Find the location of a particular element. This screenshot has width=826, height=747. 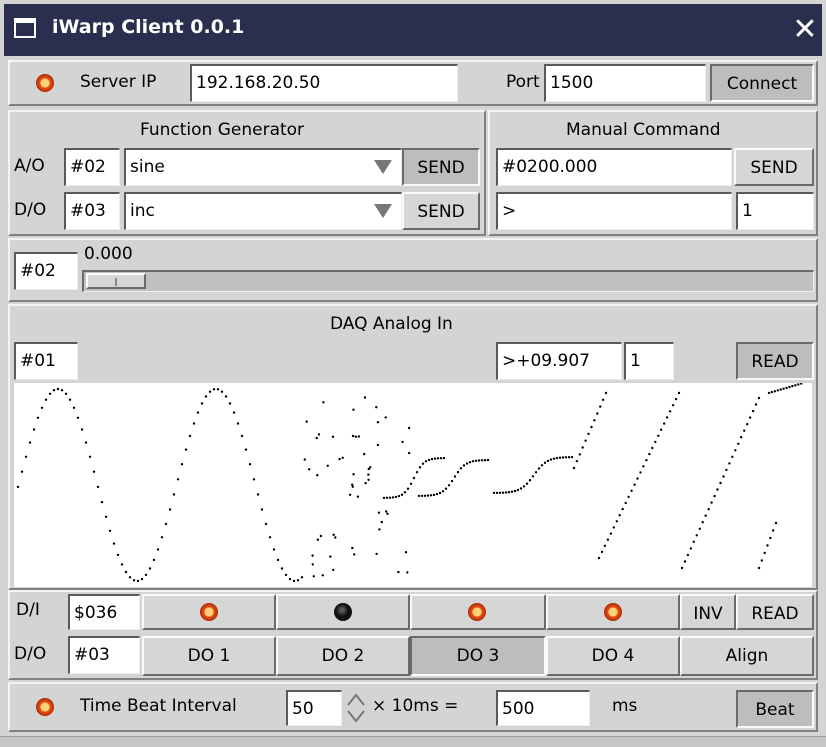

manual-response-field: > is located at coordinates (614, 211).